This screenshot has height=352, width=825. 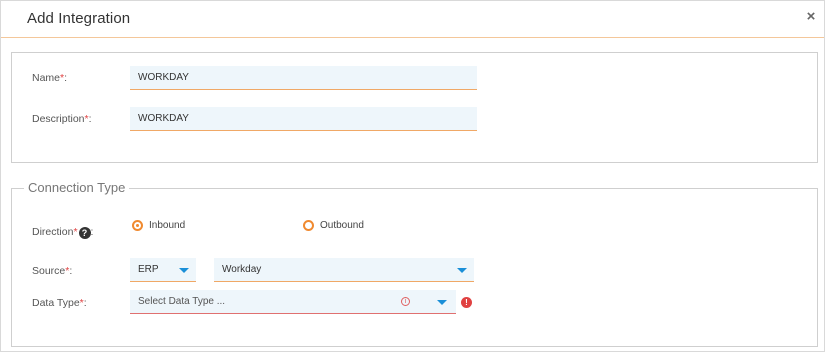 I want to click on outbound-label: Outbound, so click(x=342, y=225).